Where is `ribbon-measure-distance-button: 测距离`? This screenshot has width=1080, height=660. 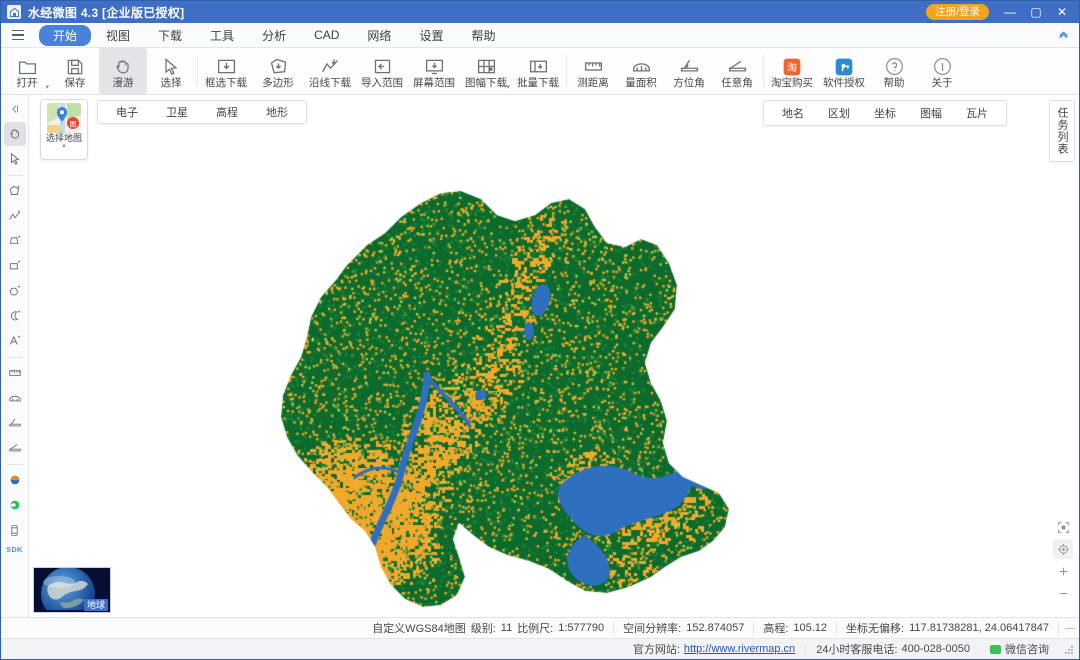
ribbon-measure-distance-button: 测距离 is located at coordinates (593, 71).